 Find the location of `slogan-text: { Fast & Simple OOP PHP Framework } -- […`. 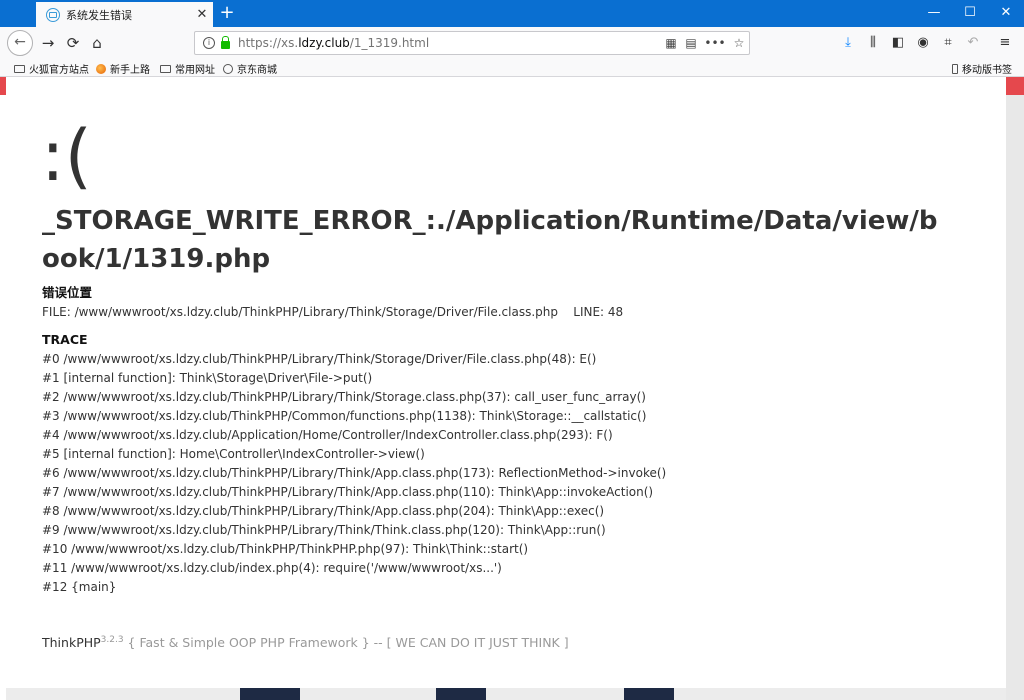

slogan-text: { Fast & Simple OOP PHP Framework } -- [… is located at coordinates (346, 643).